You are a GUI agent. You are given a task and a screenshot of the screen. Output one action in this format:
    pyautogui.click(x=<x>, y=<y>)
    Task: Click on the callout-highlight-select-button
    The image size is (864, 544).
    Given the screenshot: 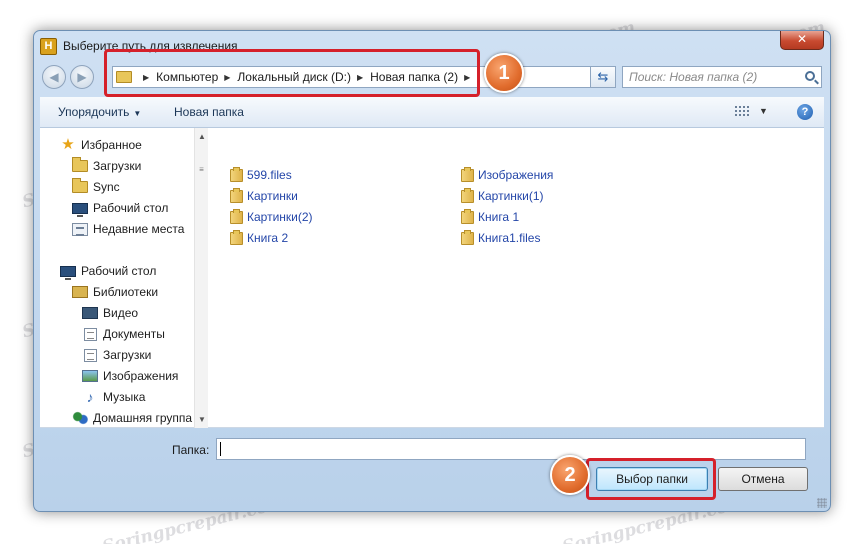 What is the action you would take?
    pyautogui.click(x=651, y=479)
    